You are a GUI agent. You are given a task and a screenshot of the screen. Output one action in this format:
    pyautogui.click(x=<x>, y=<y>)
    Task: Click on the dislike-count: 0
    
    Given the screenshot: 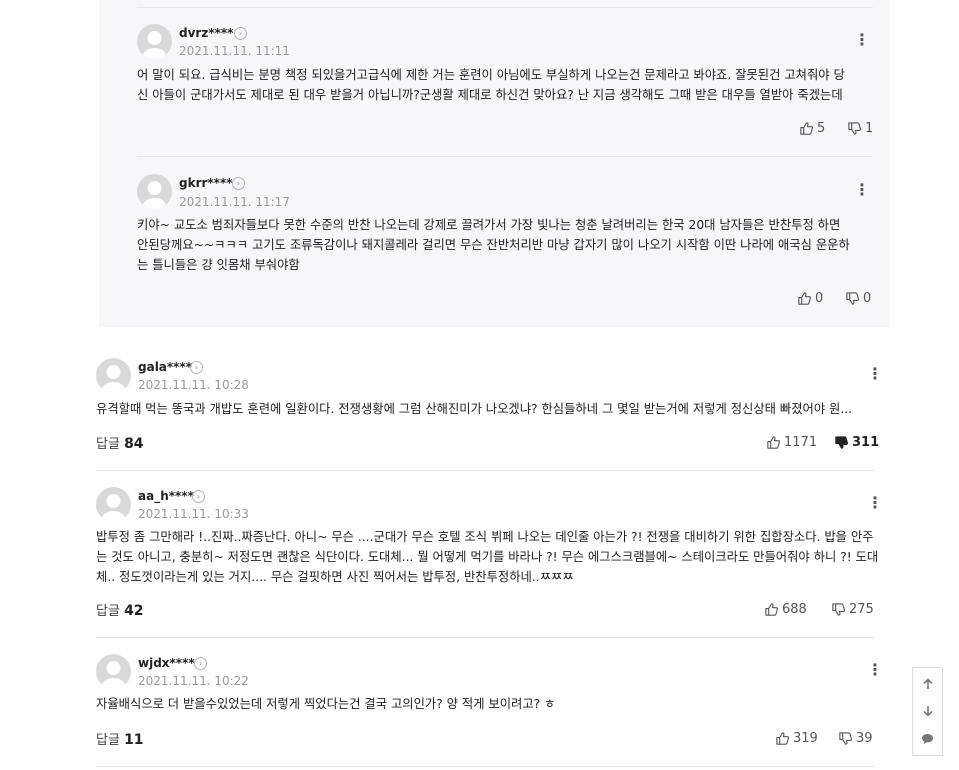 What is the action you would take?
    pyautogui.click(x=867, y=298)
    